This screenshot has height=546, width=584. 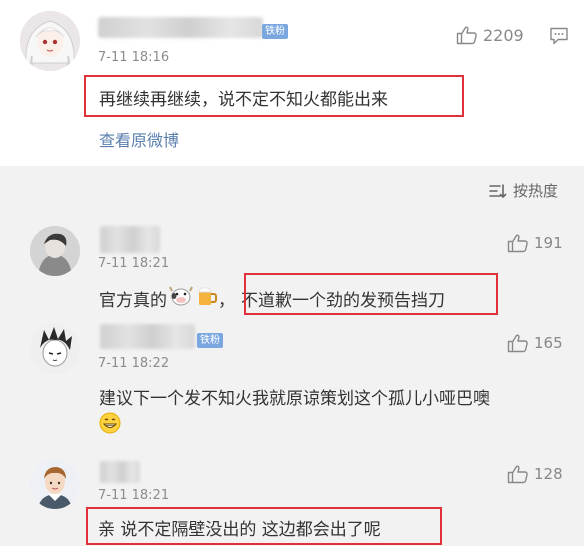 I want to click on like-count: 128, so click(x=548, y=474).